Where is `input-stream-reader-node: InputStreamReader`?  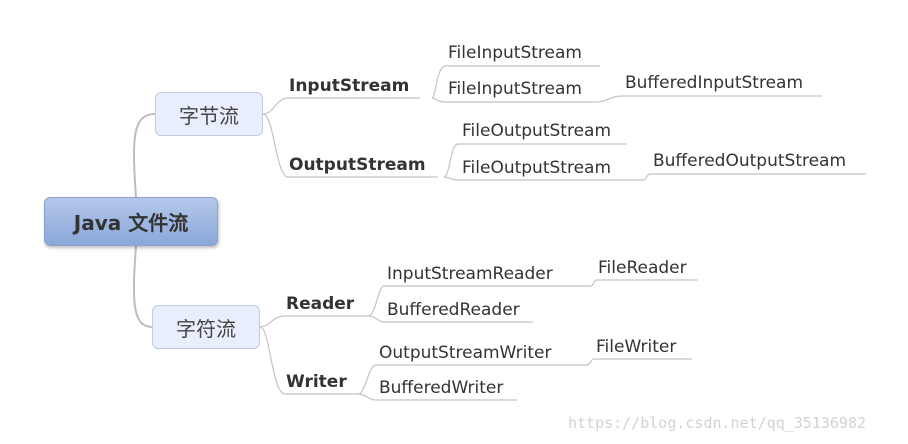 input-stream-reader-node: InputStreamReader is located at coordinates (470, 274).